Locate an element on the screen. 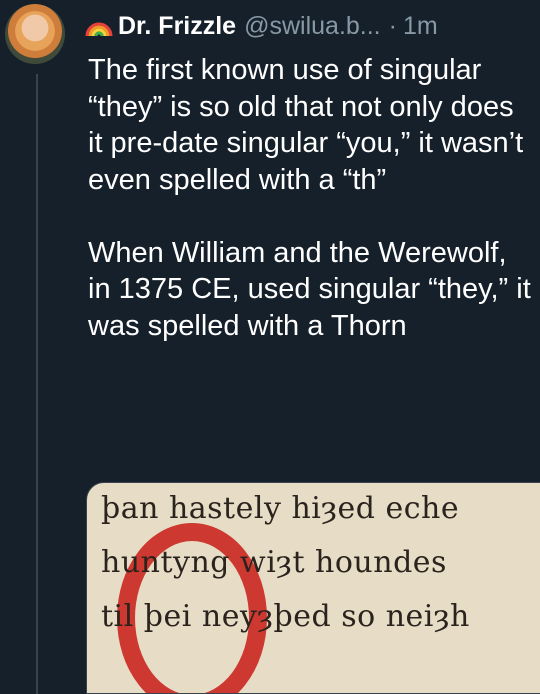 The width and height of the screenshot is (540, 694). rainbow-icon is located at coordinates (99, 29).